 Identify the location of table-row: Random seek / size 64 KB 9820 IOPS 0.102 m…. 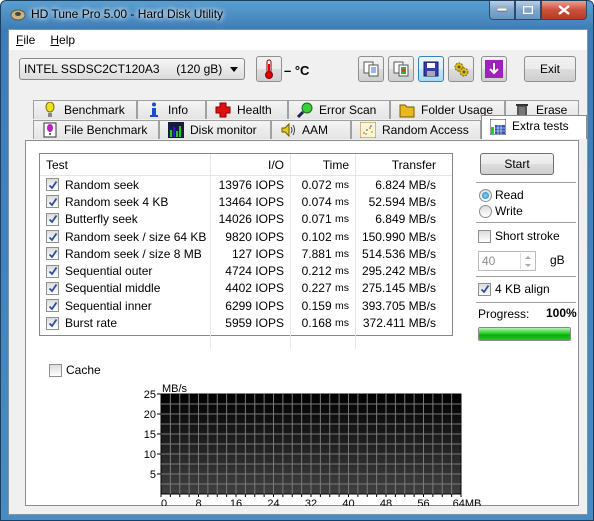
(246, 236).